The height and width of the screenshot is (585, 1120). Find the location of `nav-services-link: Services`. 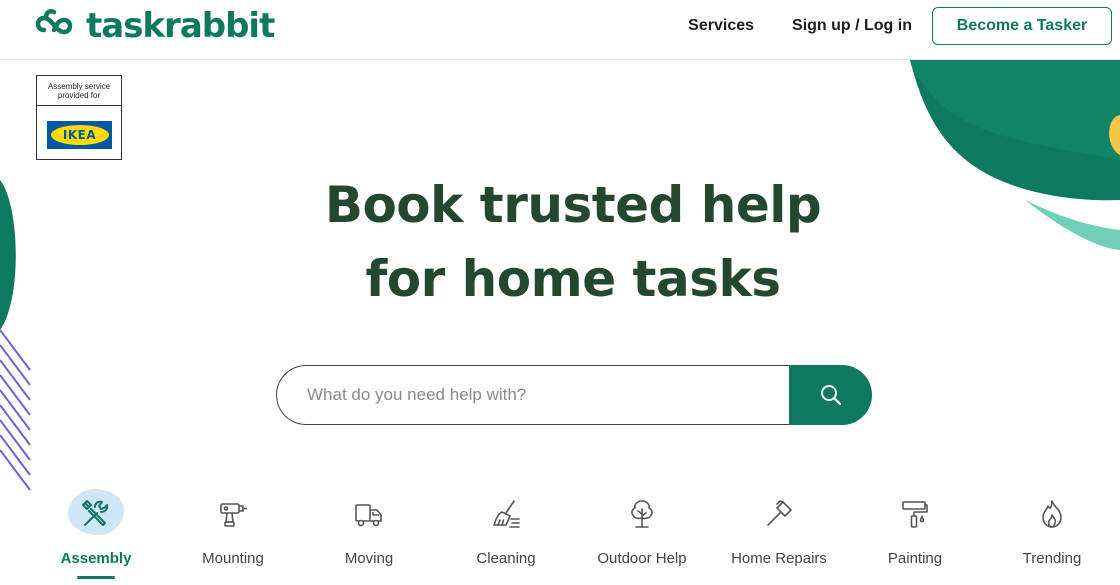

nav-services-link: Services is located at coordinates (721, 26).